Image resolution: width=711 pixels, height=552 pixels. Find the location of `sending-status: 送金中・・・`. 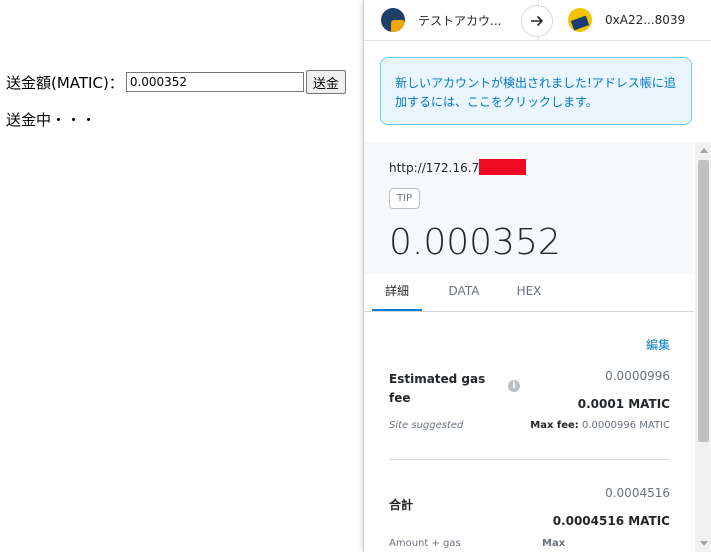

sending-status: 送金中・・・ is located at coordinates (51, 120).